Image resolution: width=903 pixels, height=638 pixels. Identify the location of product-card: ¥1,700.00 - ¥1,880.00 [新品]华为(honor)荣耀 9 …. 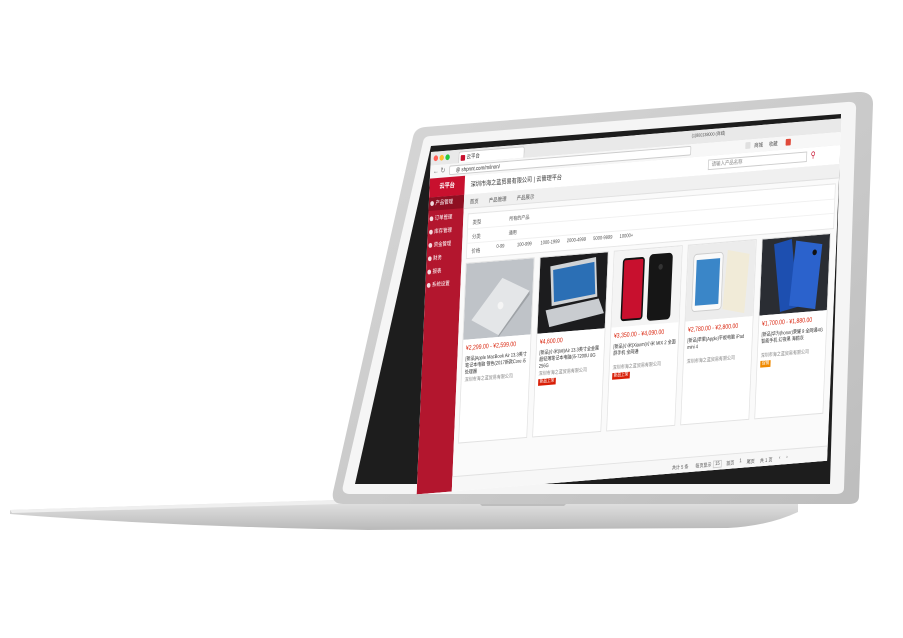
(792, 326).